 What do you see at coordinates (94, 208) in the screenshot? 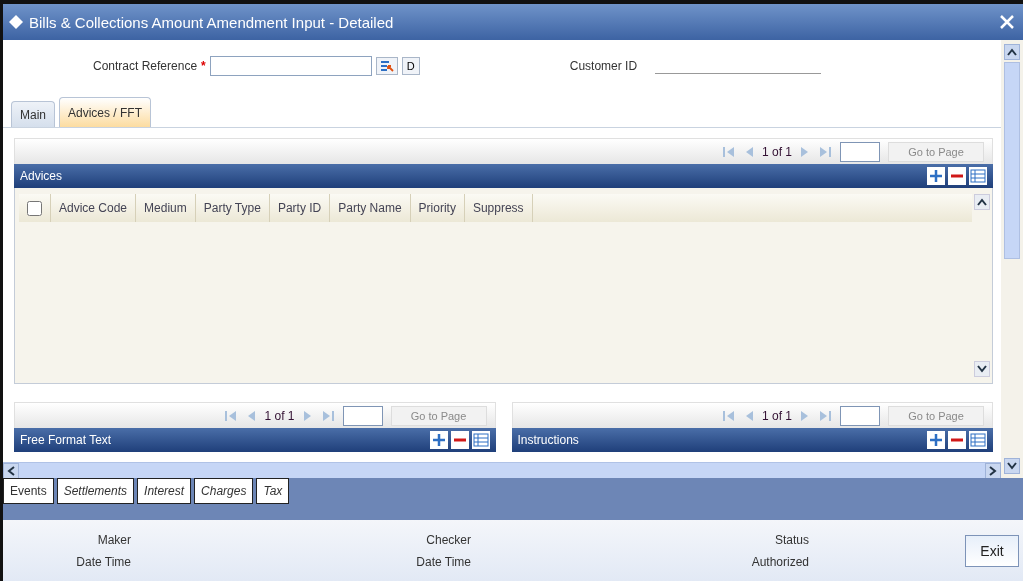
I see `column-header: Advice Code` at bounding box center [94, 208].